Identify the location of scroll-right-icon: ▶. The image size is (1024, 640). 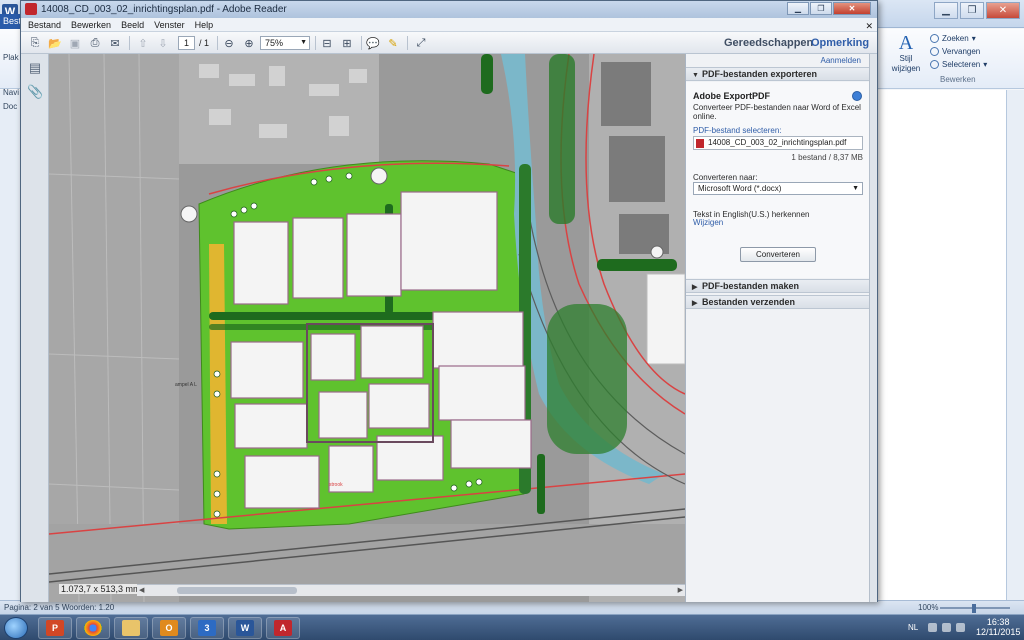
(680, 590).